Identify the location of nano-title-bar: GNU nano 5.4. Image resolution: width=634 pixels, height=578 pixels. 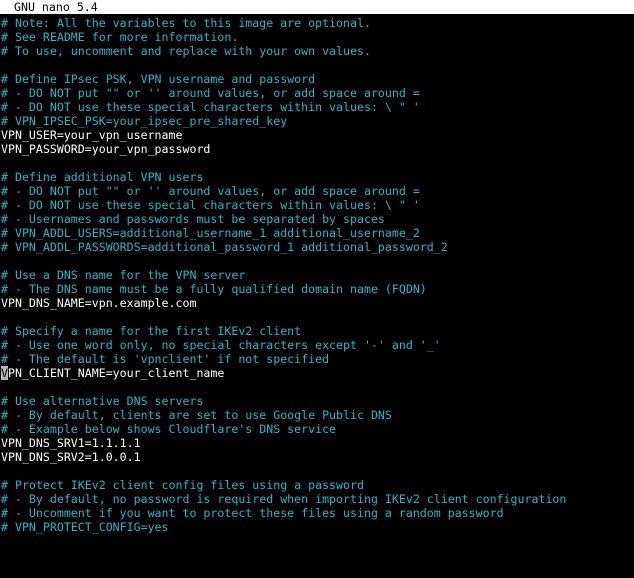
(317, 7).